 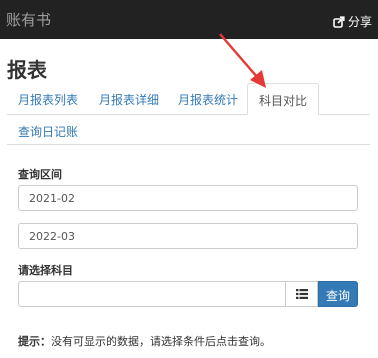 I want to click on tab-journal-query: 查询日记账, so click(x=48, y=131).